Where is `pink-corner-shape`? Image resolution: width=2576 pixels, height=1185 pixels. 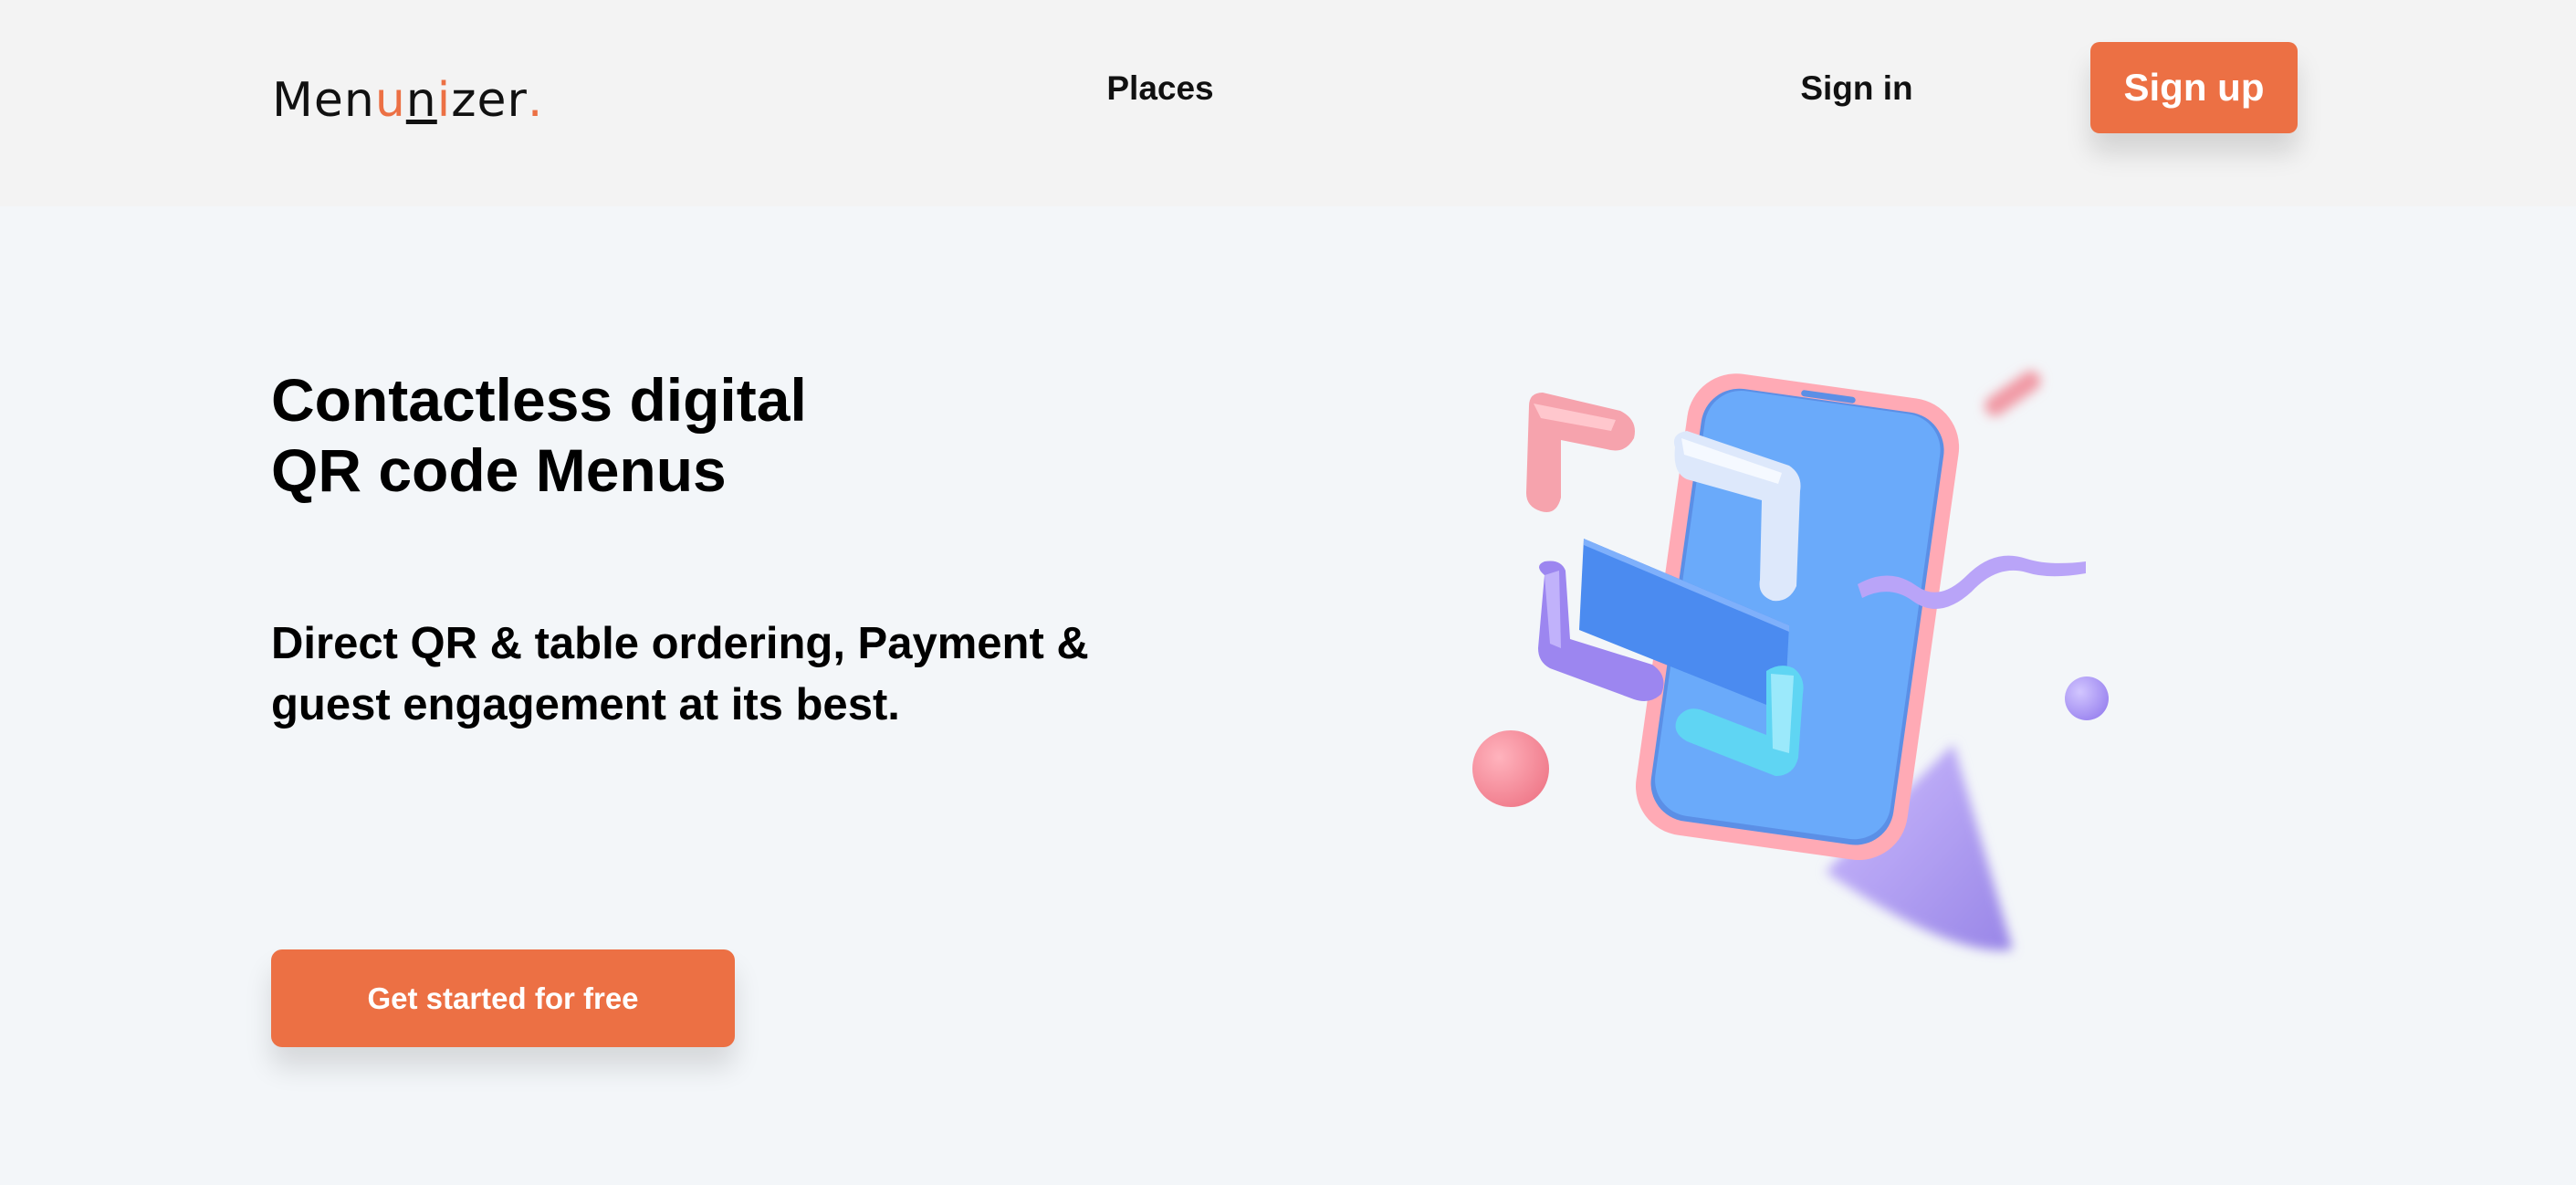 pink-corner-shape is located at coordinates (1581, 452).